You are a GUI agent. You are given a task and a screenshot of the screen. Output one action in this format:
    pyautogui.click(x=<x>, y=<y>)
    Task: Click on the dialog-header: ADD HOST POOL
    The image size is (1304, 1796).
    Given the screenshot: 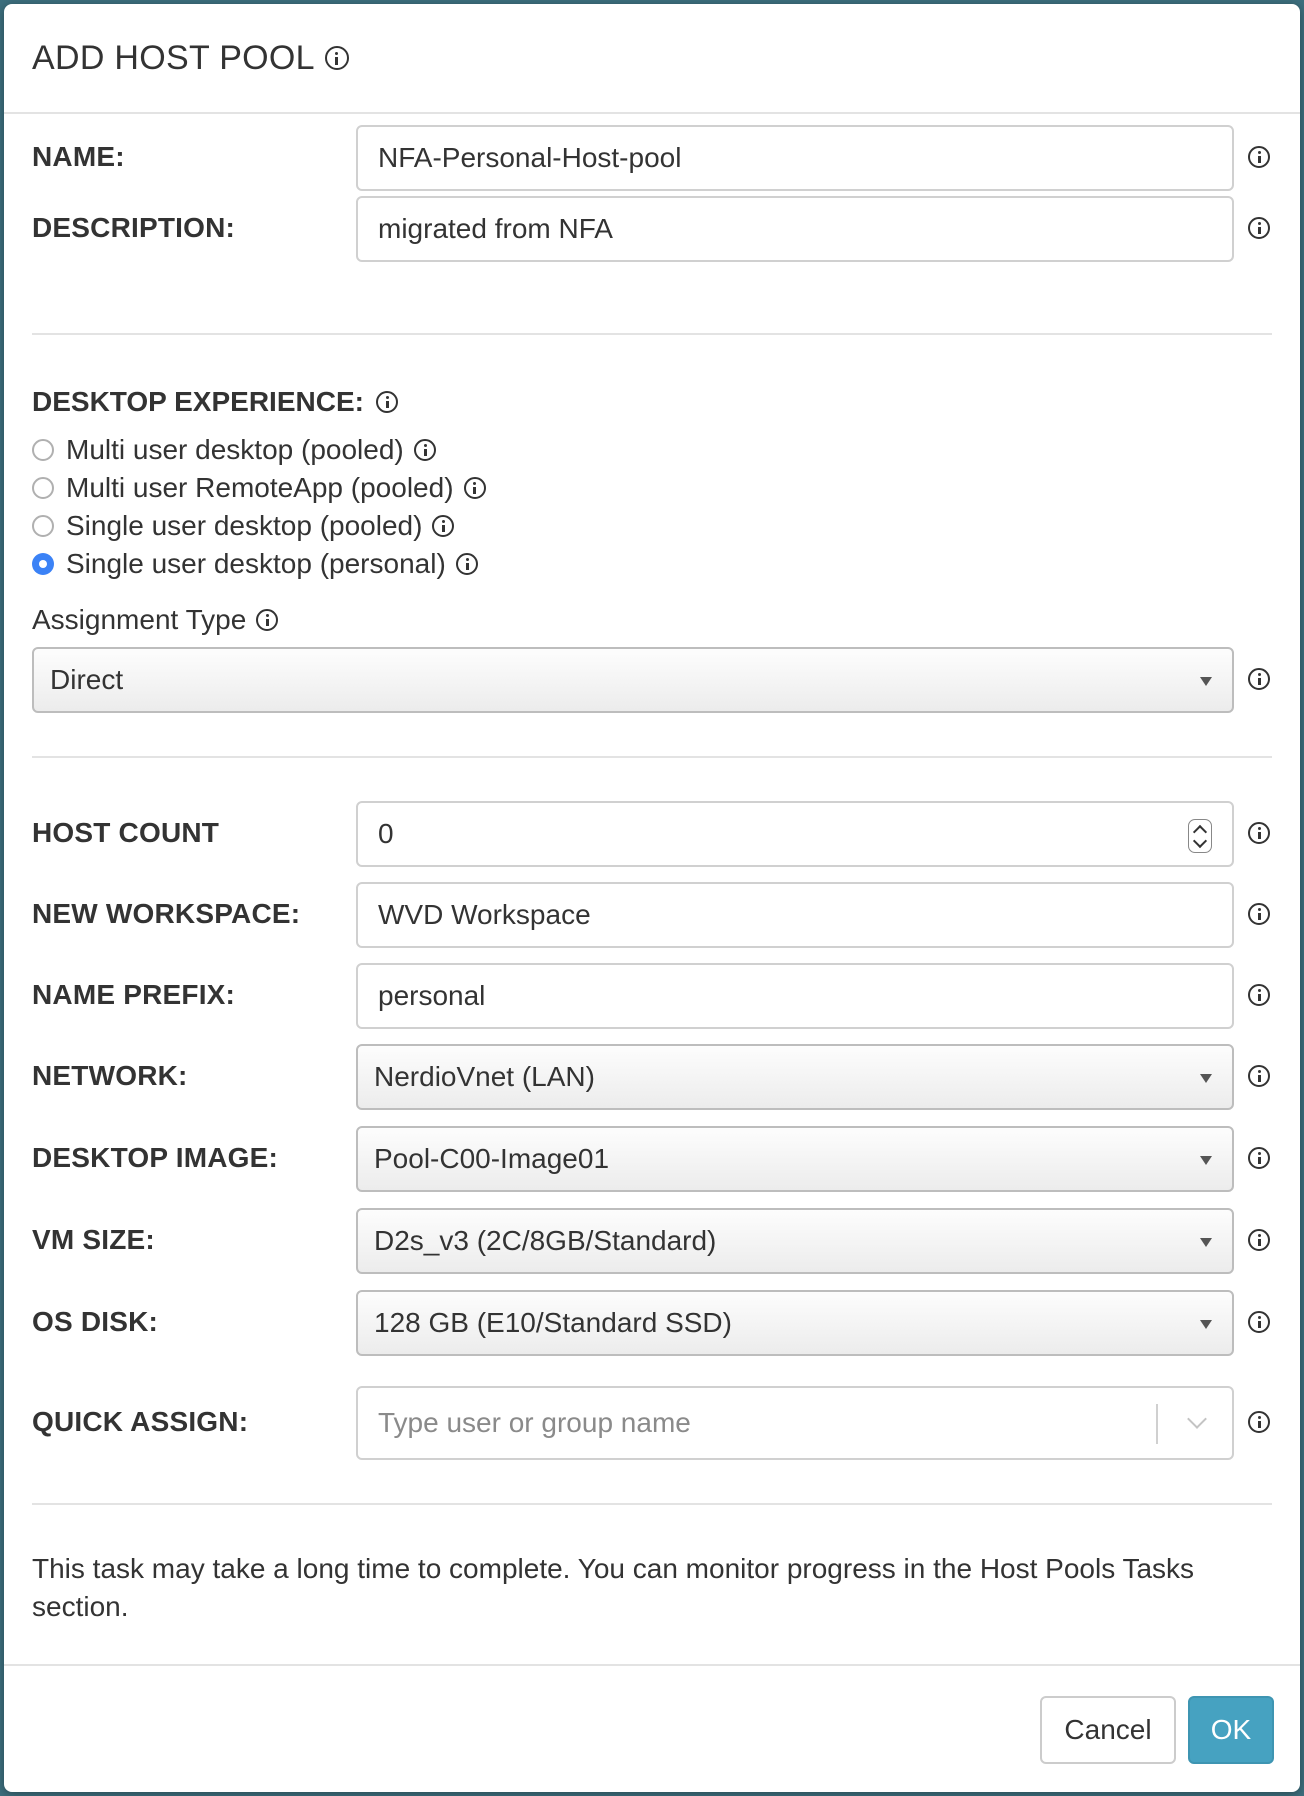 What is the action you would take?
    pyautogui.click(x=652, y=59)
    